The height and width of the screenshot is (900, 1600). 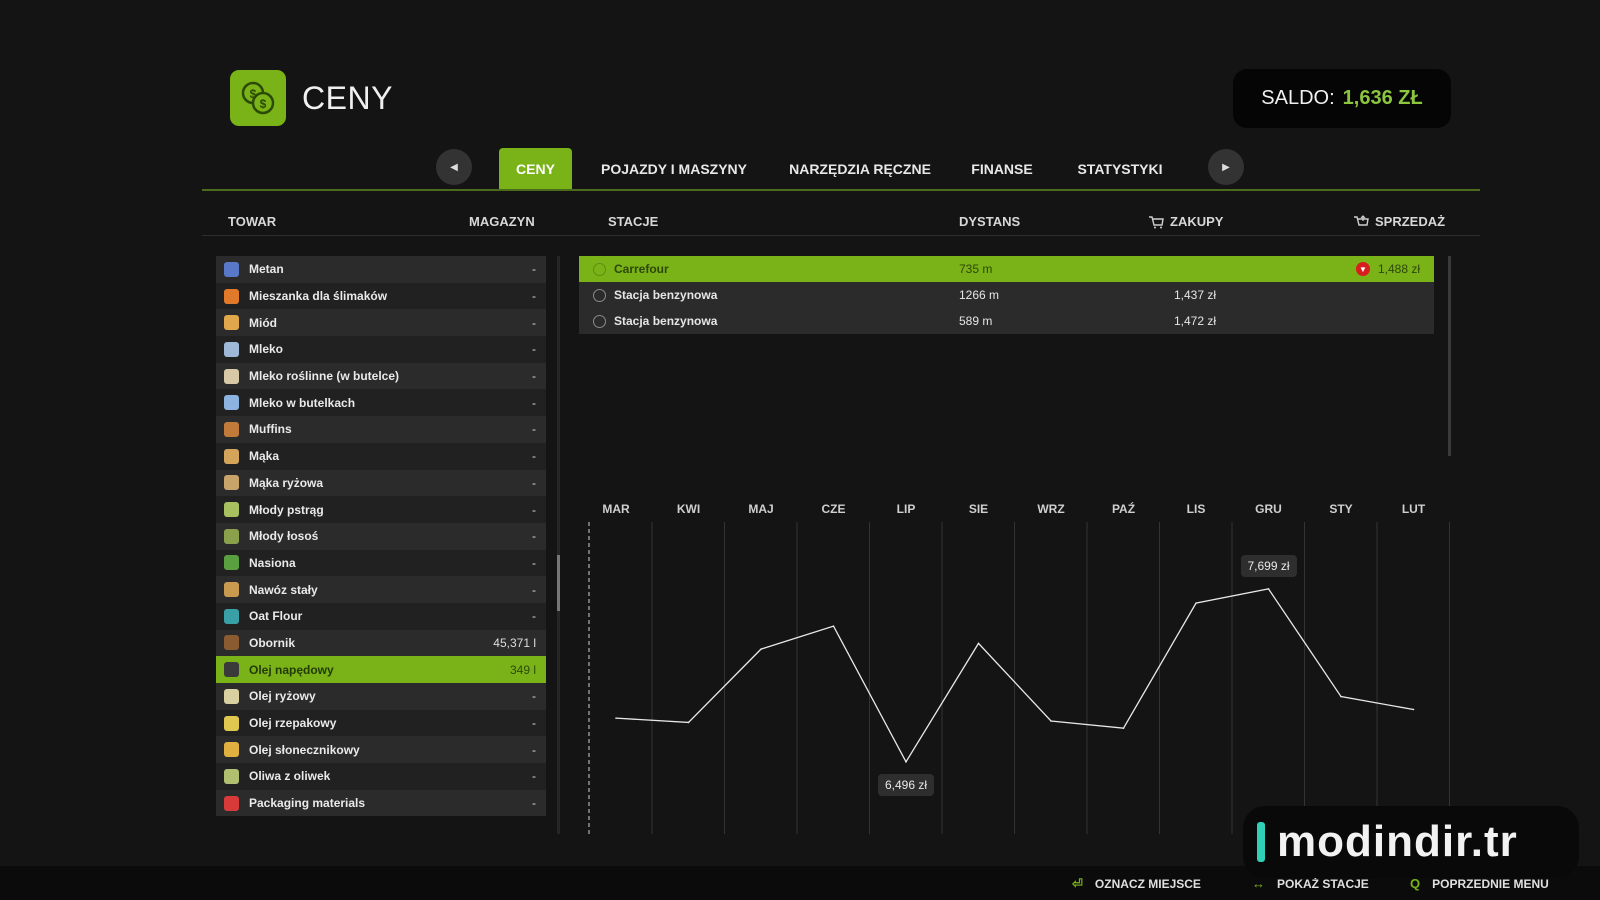 I want to click on month-label: LIS, so click(x=1196, y=509).